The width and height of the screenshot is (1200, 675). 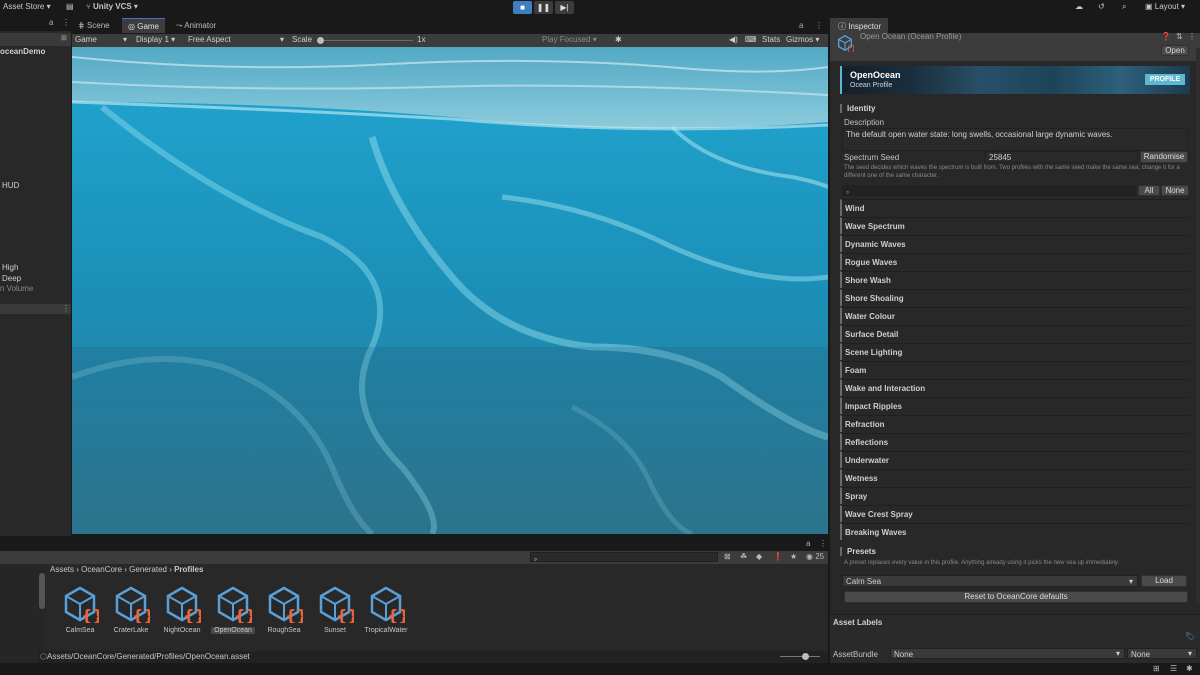 What do you see at coordinates (815, 556) in the screenshot?
I see `visibility-count: ◉ 25` at bounding box center [815, 556].